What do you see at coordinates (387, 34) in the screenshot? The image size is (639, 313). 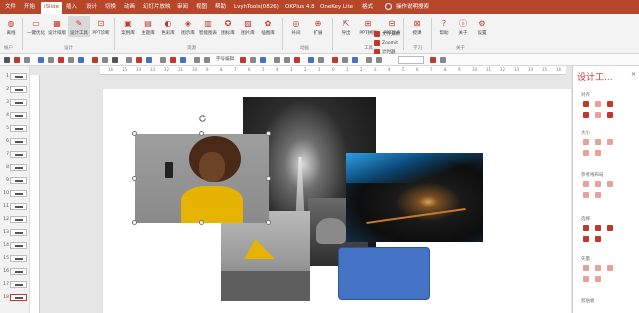 I see `file-analysis-button: 文件分析` at bounding box center [387, 34].